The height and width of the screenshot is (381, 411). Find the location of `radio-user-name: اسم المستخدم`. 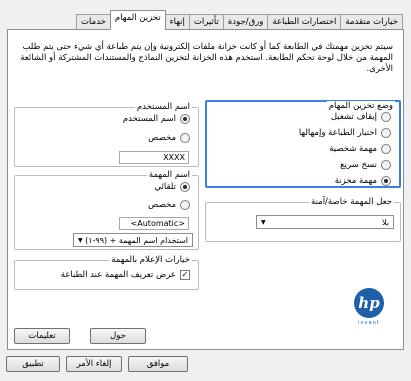

radio-user-name: اسم المستخدم is located at coordinates (156, 119).